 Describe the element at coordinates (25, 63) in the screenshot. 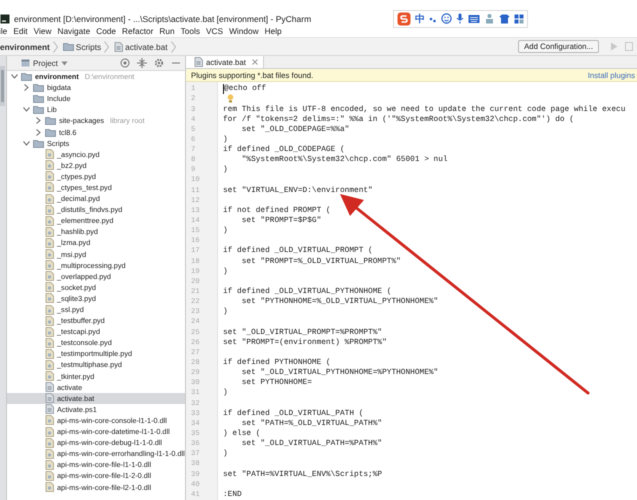

I see `panel-icon` at that location.